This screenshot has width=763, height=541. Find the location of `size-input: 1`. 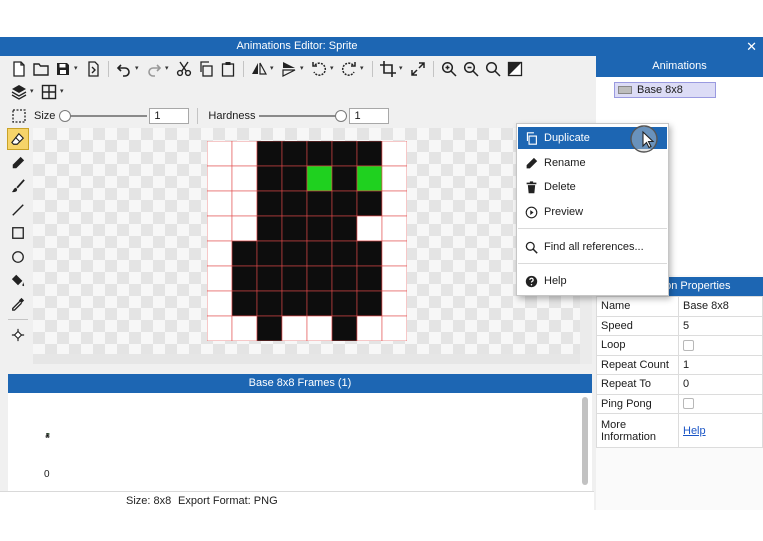

size-input: 1 is located at coordinates (169, 116).